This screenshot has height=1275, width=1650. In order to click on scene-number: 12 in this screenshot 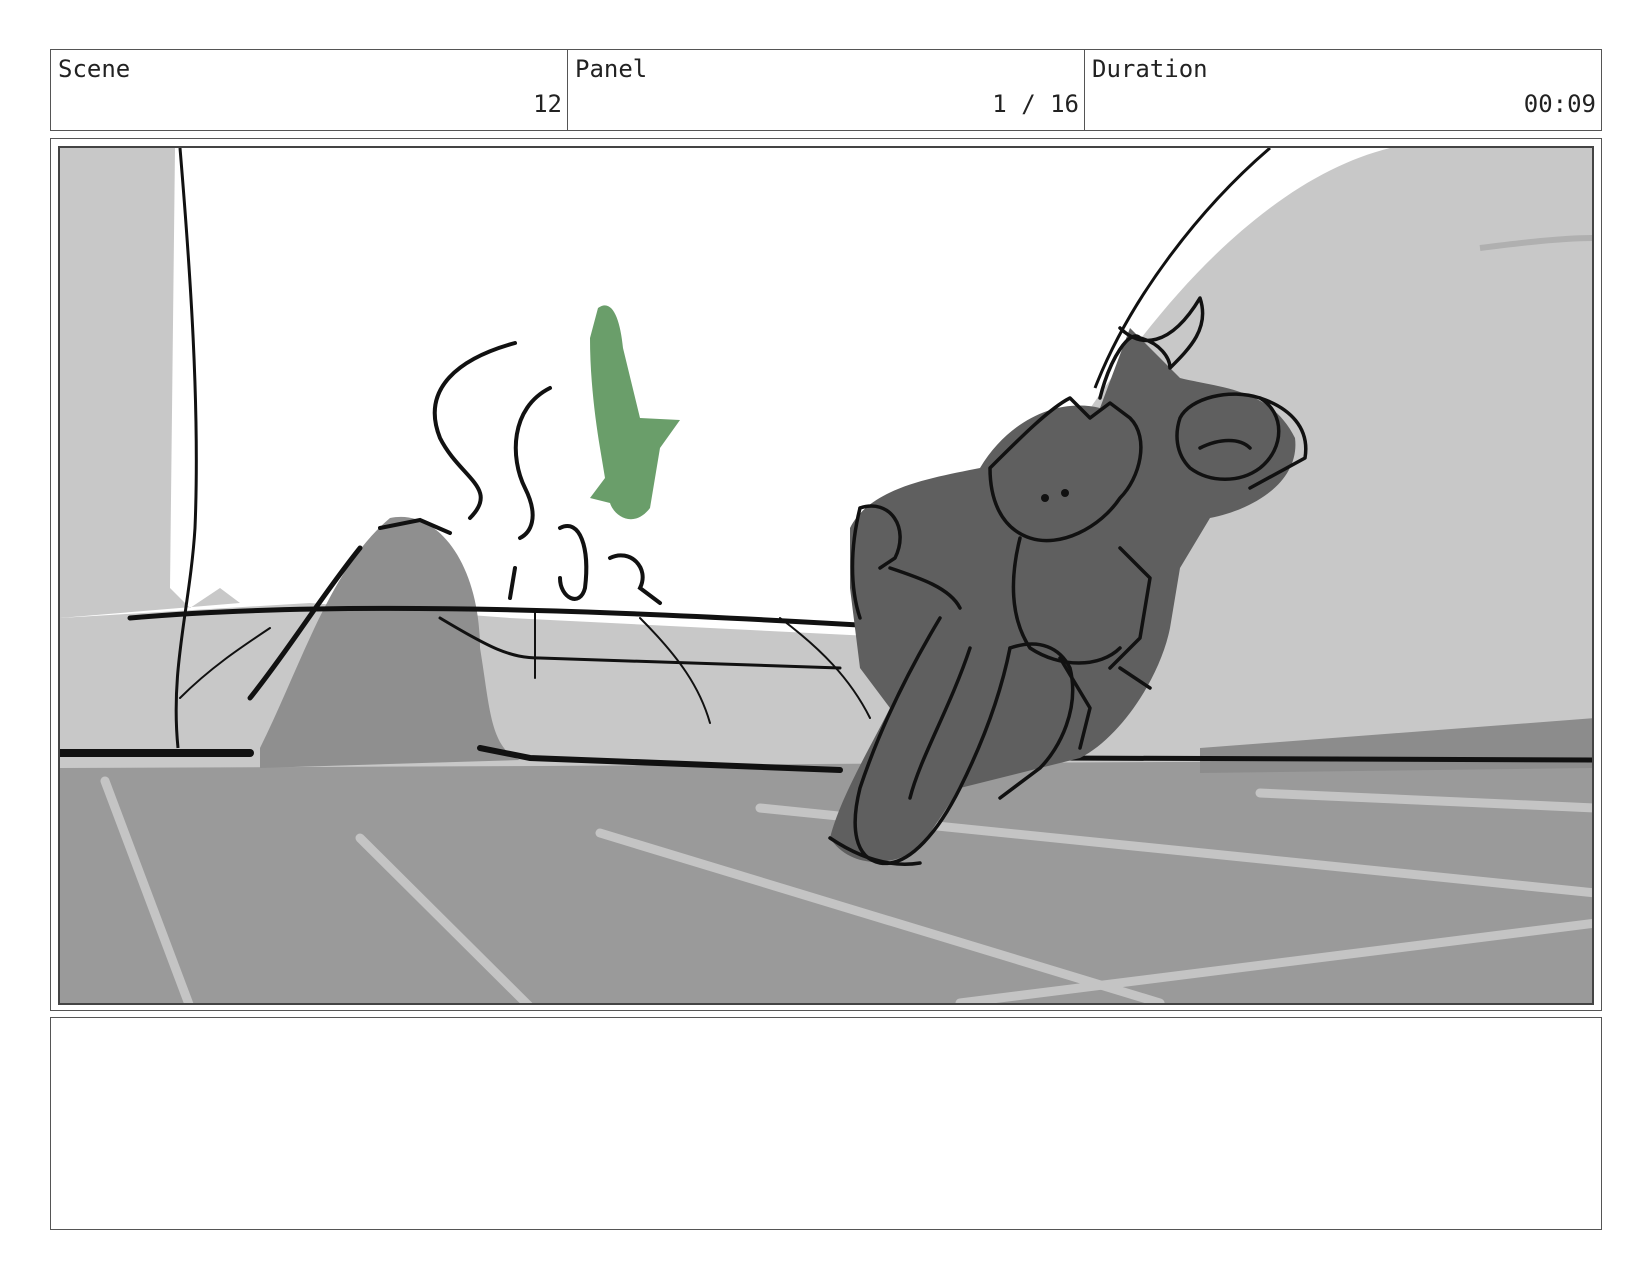, I will do `click(547, 104)`.